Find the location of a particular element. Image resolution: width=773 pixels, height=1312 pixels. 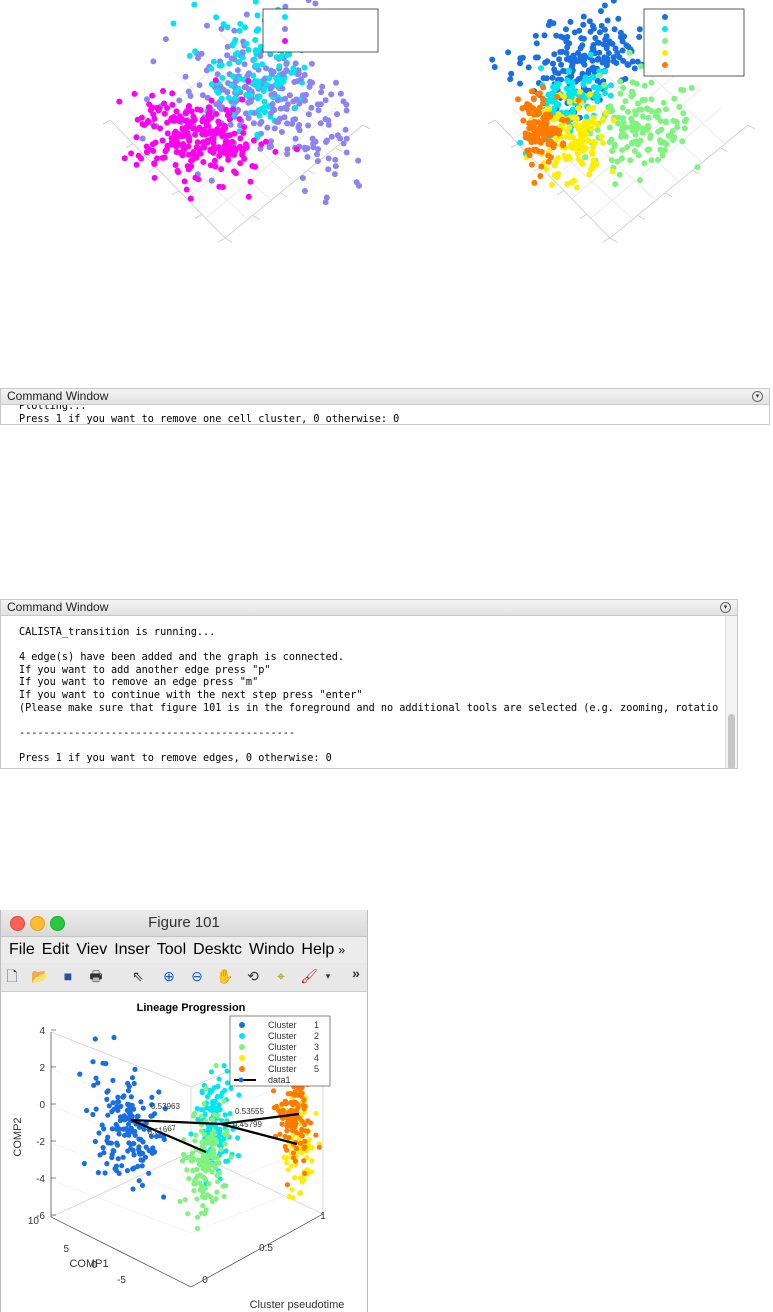

save-icon: ■ is located at coordinates (68, 976).